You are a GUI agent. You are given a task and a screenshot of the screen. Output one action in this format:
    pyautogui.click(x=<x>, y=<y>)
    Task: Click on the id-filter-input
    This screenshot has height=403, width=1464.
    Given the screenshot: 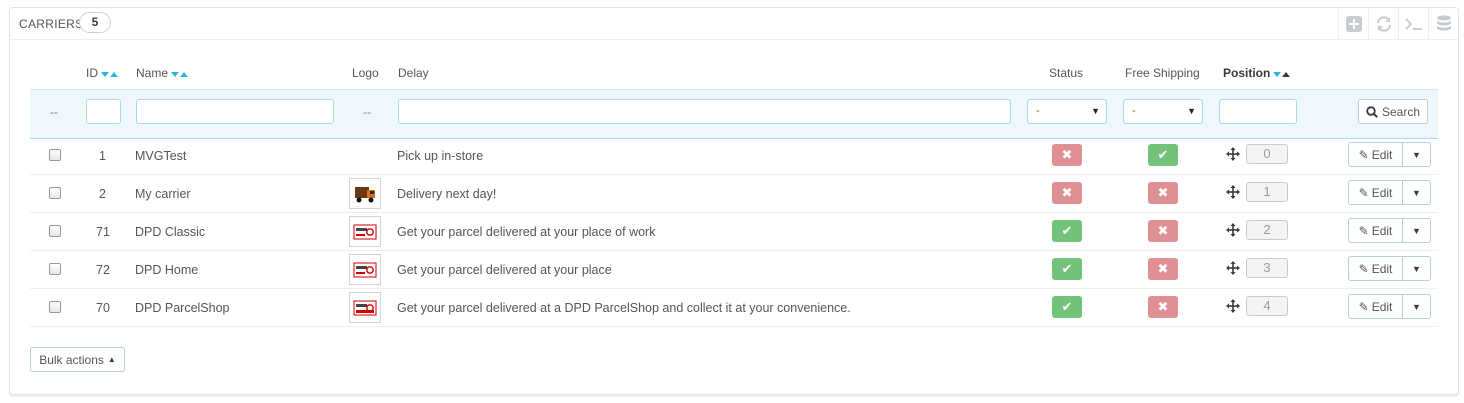 What is the action you would take?
    pyautogui.click(x=103, y=111)
    